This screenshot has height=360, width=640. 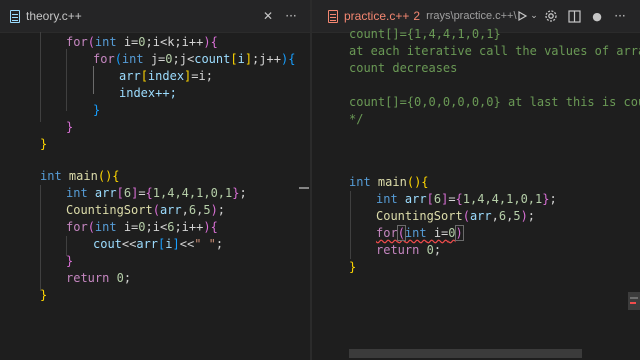 What do you see at coordinates (54, 16) in the screenshot?
I see `tab-label: theory.c++` at bounding box center [54, 16].